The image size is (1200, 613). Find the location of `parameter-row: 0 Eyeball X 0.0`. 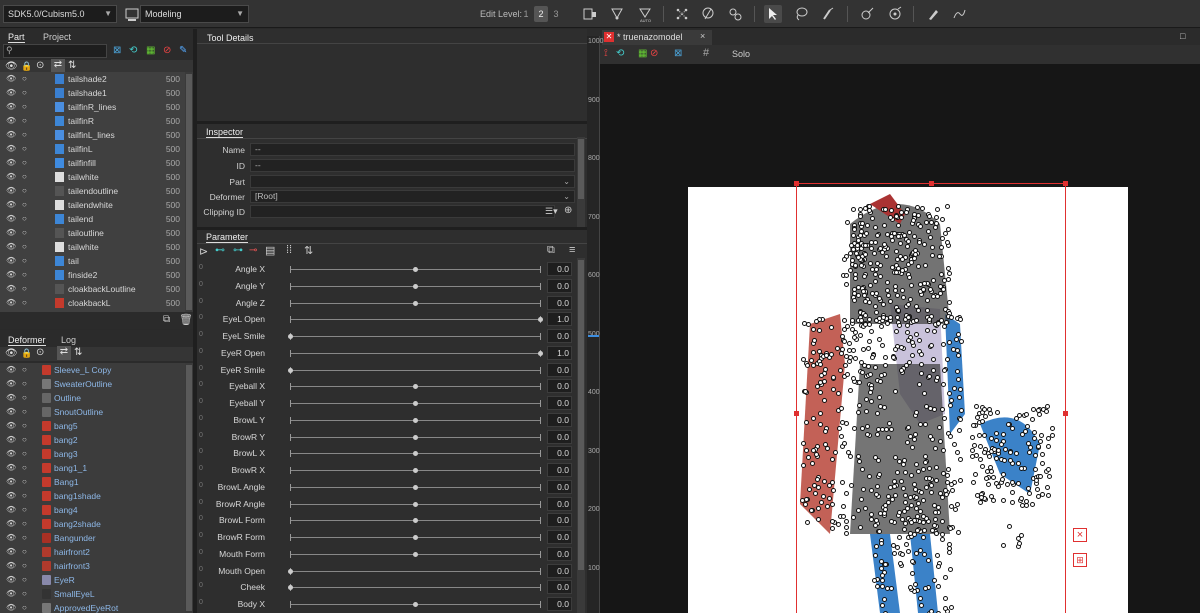

parameter-row: 0 Eyeball X 0.0 is located at coordinates (387, 386).